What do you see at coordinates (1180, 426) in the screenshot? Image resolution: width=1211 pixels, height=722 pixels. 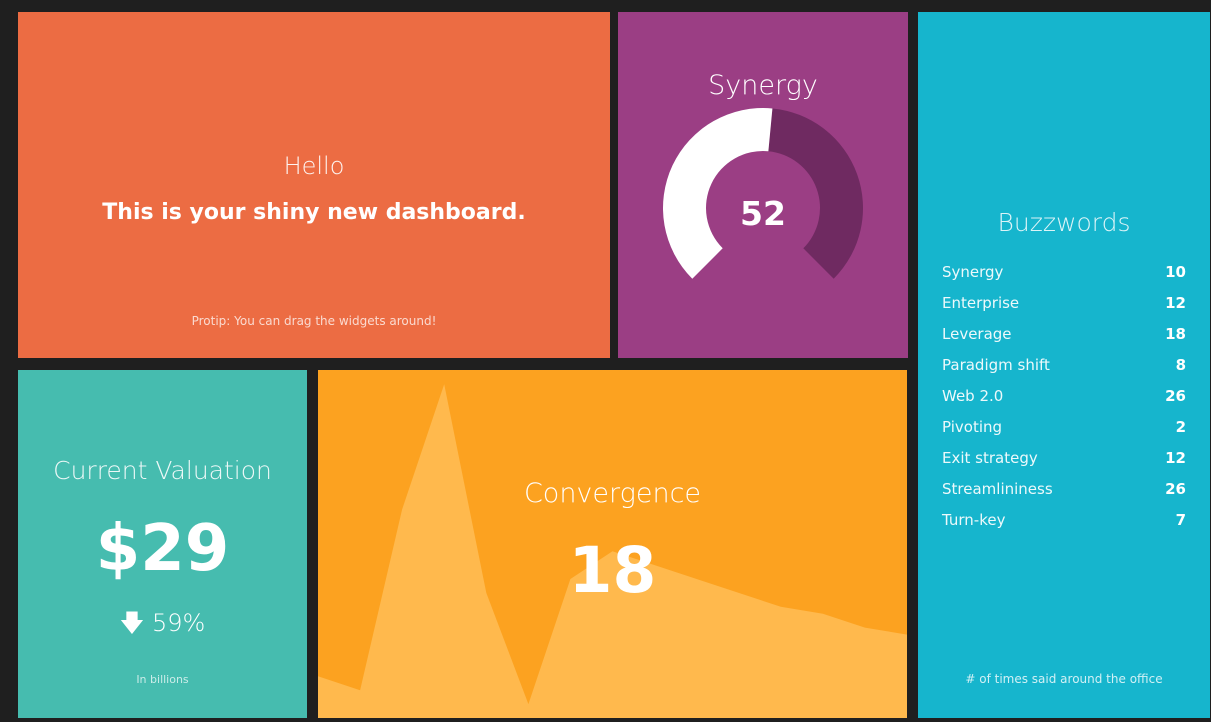 I see `buzzword-value: 2` at bounding box center [1180, 426].